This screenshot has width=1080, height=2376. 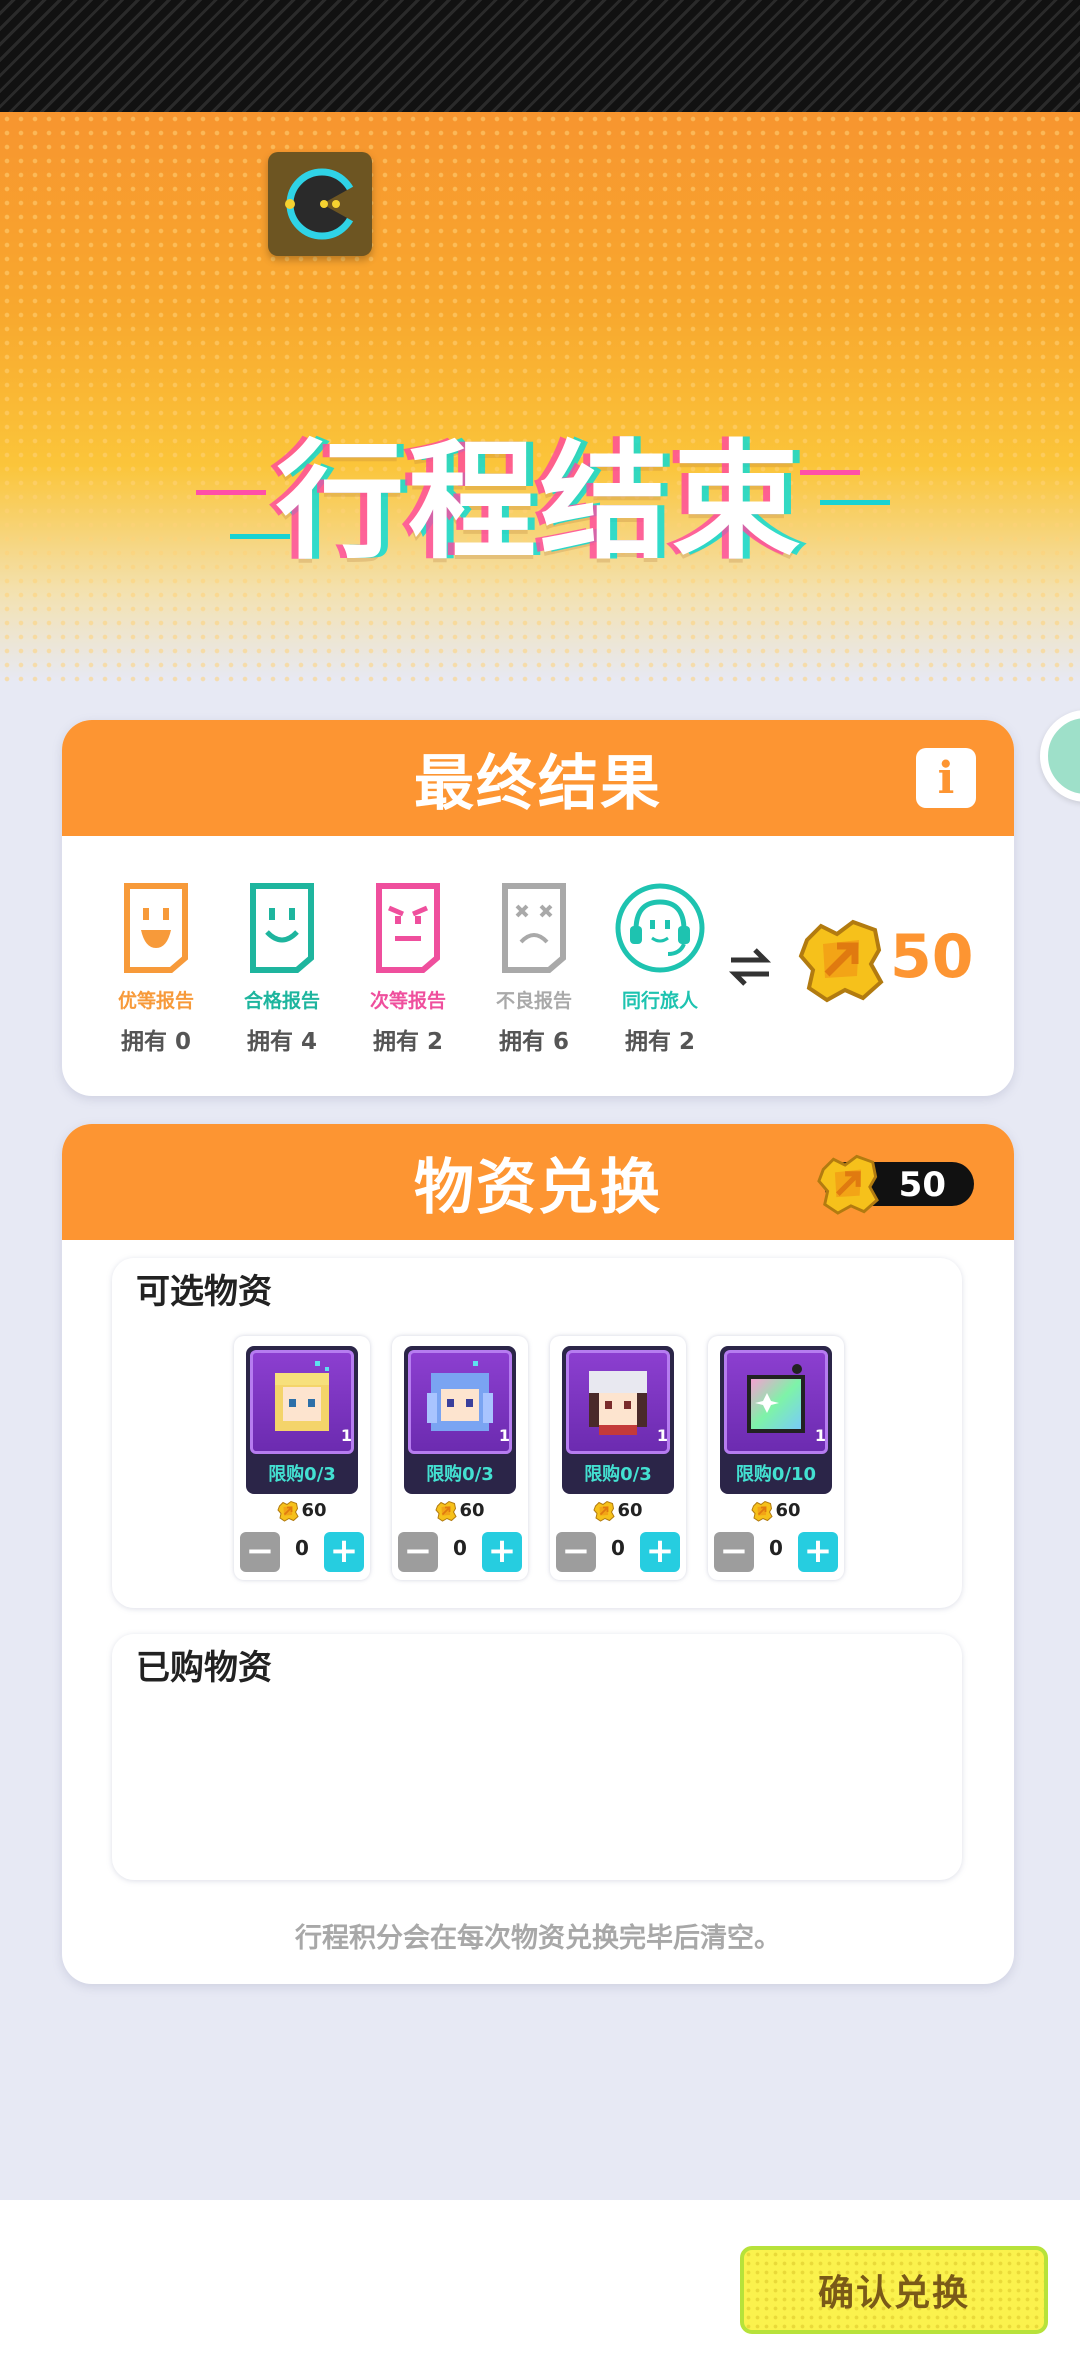 I want to click on chat-bubble-icon, so click(x=1060, y=756).